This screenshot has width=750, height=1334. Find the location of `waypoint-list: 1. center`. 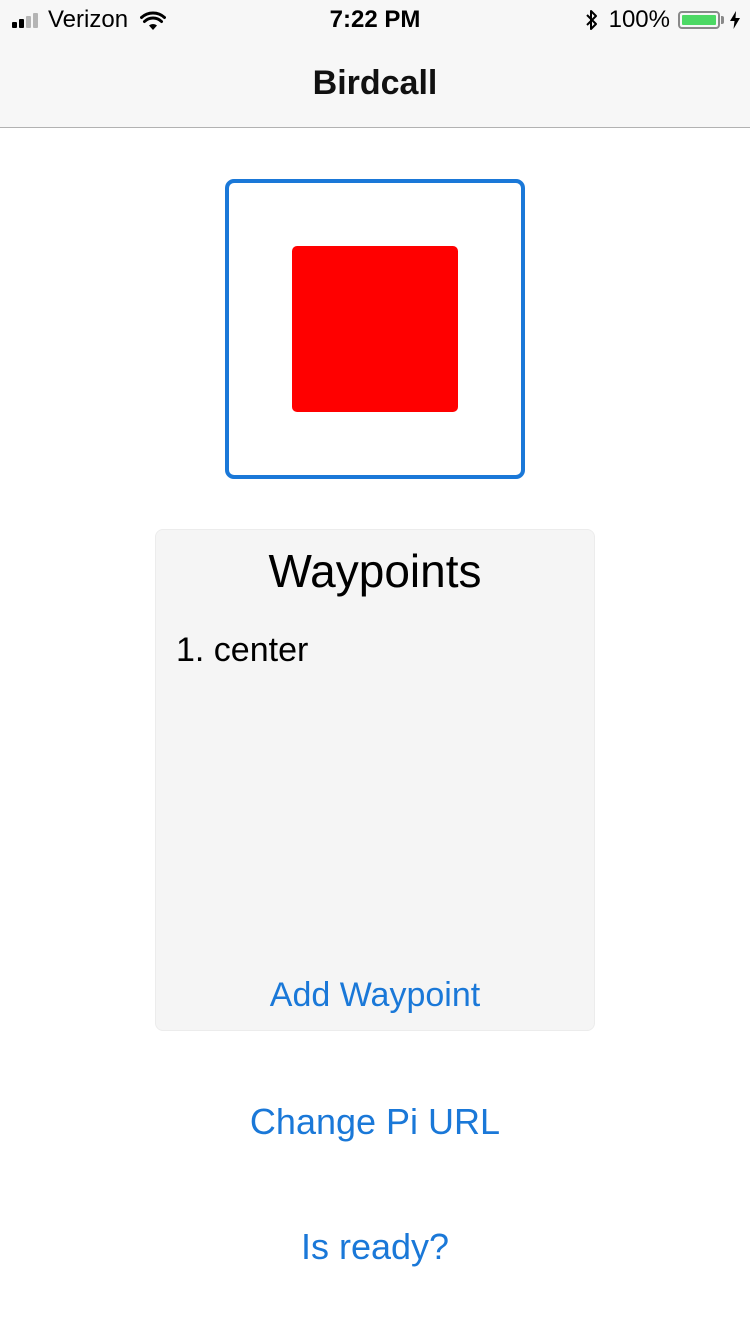

waypoint-list: 1. center is located at coordinates (242, 650).